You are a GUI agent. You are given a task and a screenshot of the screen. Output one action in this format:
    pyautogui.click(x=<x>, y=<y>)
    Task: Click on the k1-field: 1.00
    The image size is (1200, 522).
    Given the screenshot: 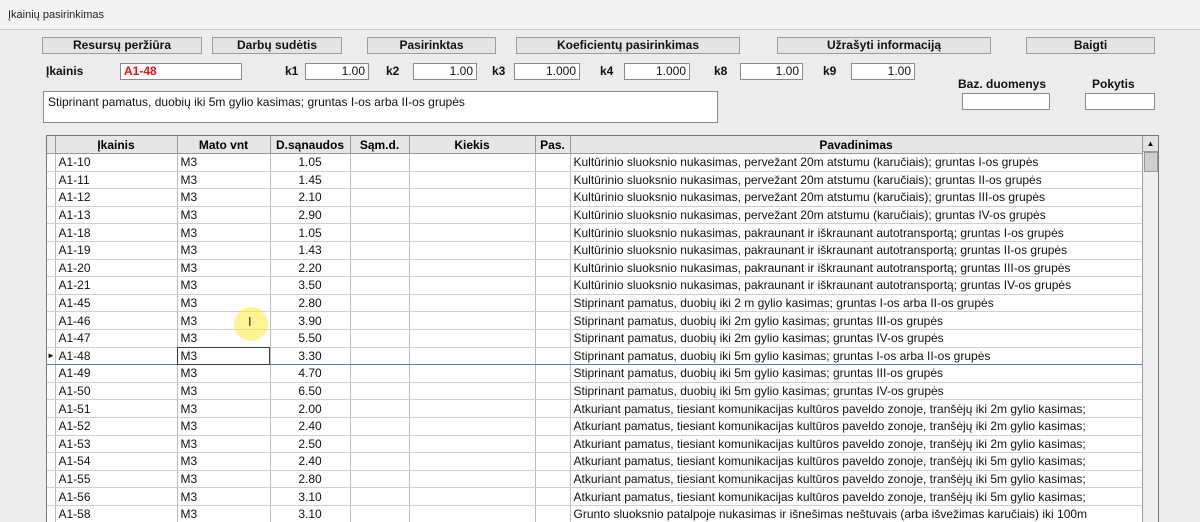 What is the action you would take?
    pyautogui.click(x=337, y=71)
    